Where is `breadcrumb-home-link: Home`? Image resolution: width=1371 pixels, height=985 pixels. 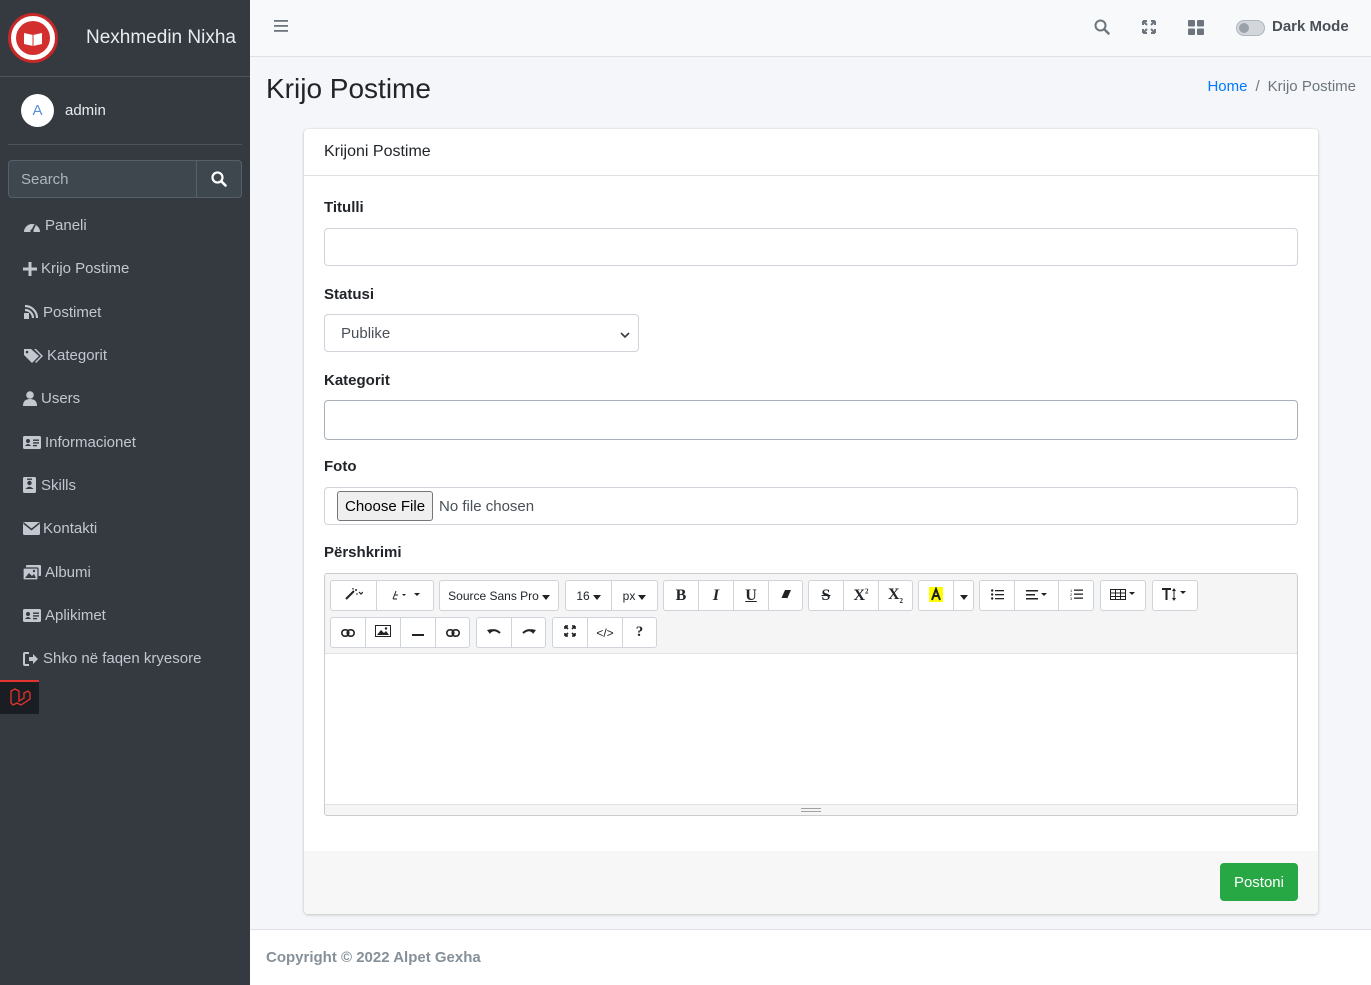 breadcrumb-home-link: Home is located at coordinates (1227, 86).